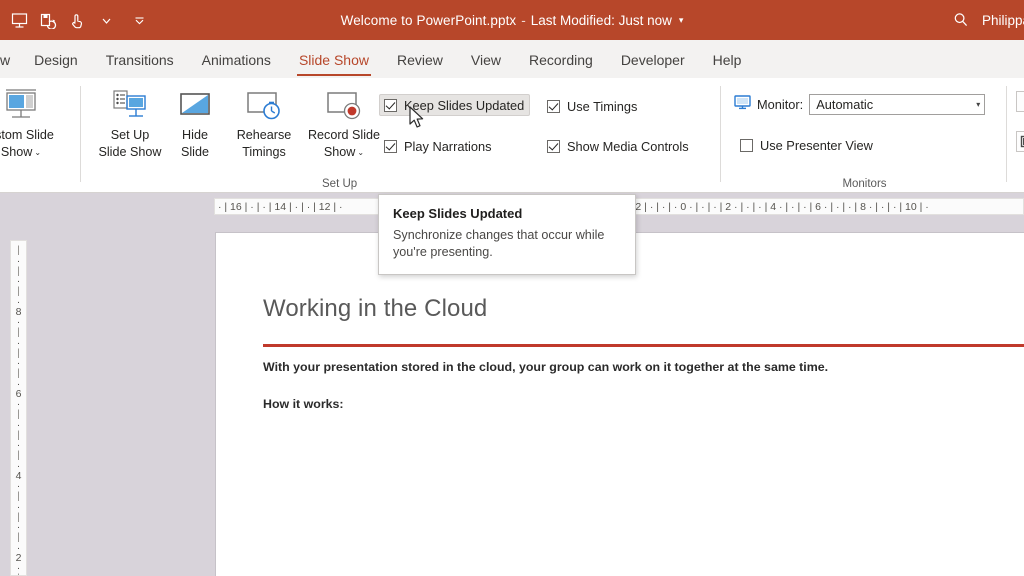  I want to click on use-presenter-view-checkbox: Use Presenter View, so click(807, 145).